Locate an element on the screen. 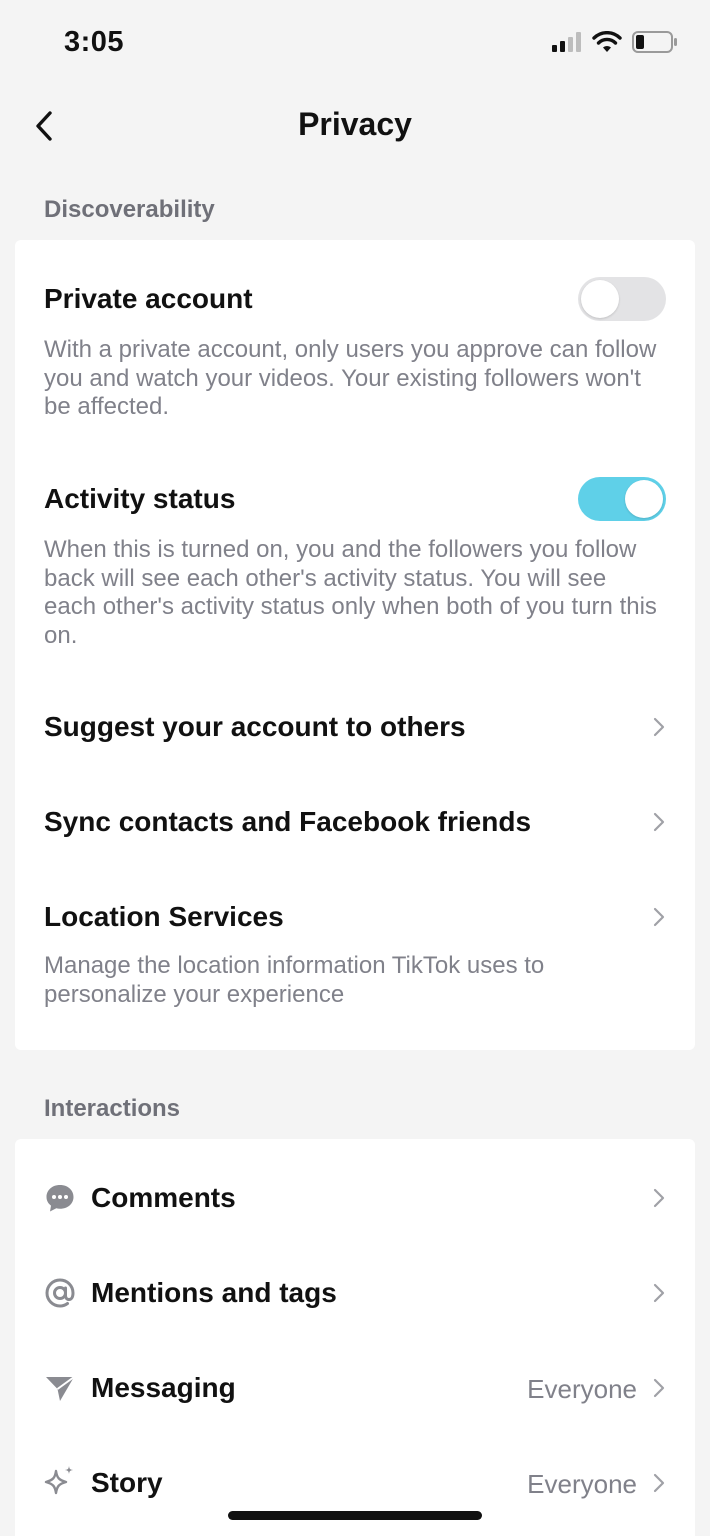 The height and width of the screenshot is (1536, 710). sync-contacts-row: Sync contacts and Facebook friends is located at coordinates (355, 822).